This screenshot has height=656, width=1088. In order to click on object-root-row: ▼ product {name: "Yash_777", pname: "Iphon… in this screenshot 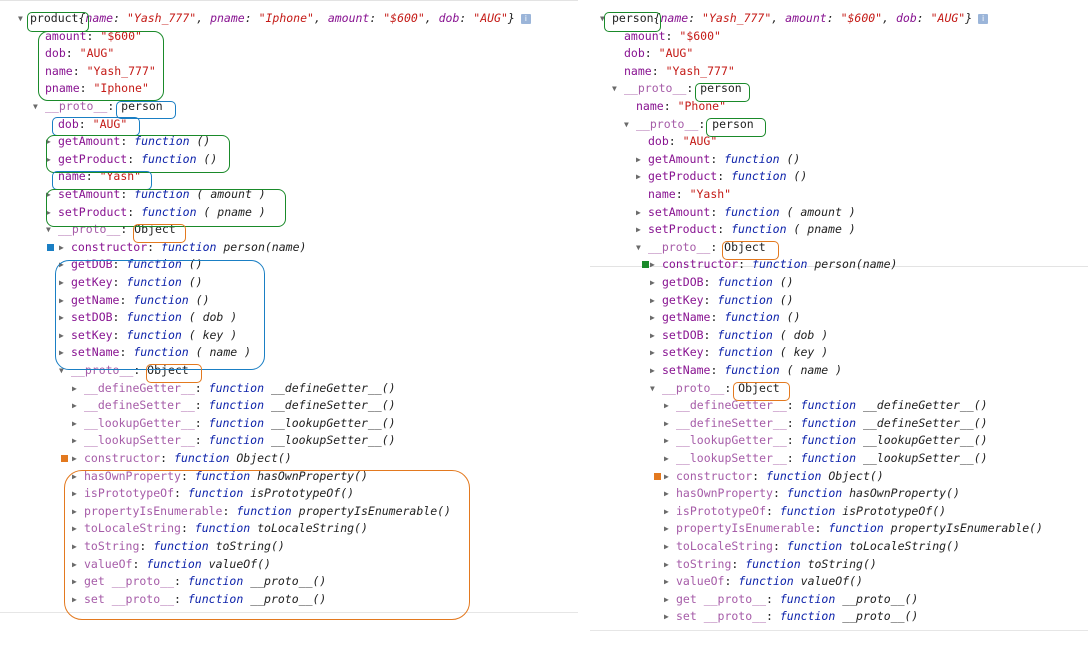, I will do `click(274, 18)`.